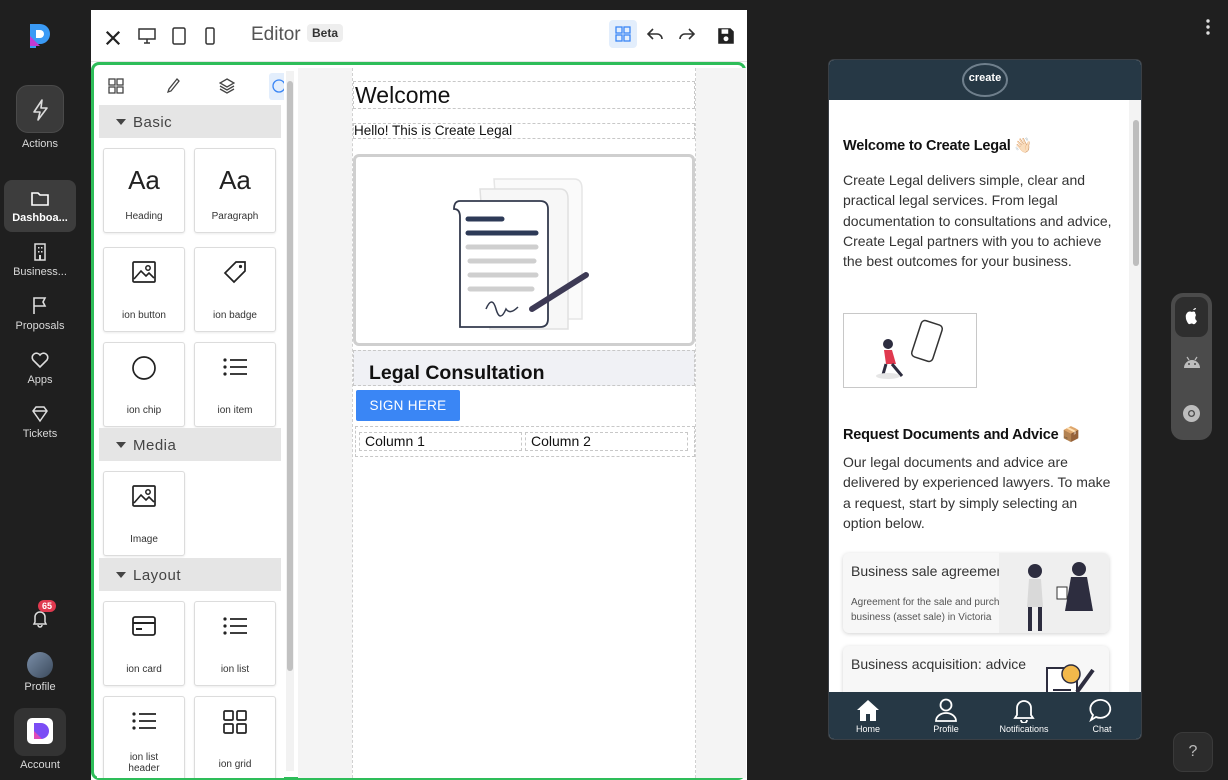 This screenshot has width=1228, height=780. I want to click on save-icon, so click(726, 36).